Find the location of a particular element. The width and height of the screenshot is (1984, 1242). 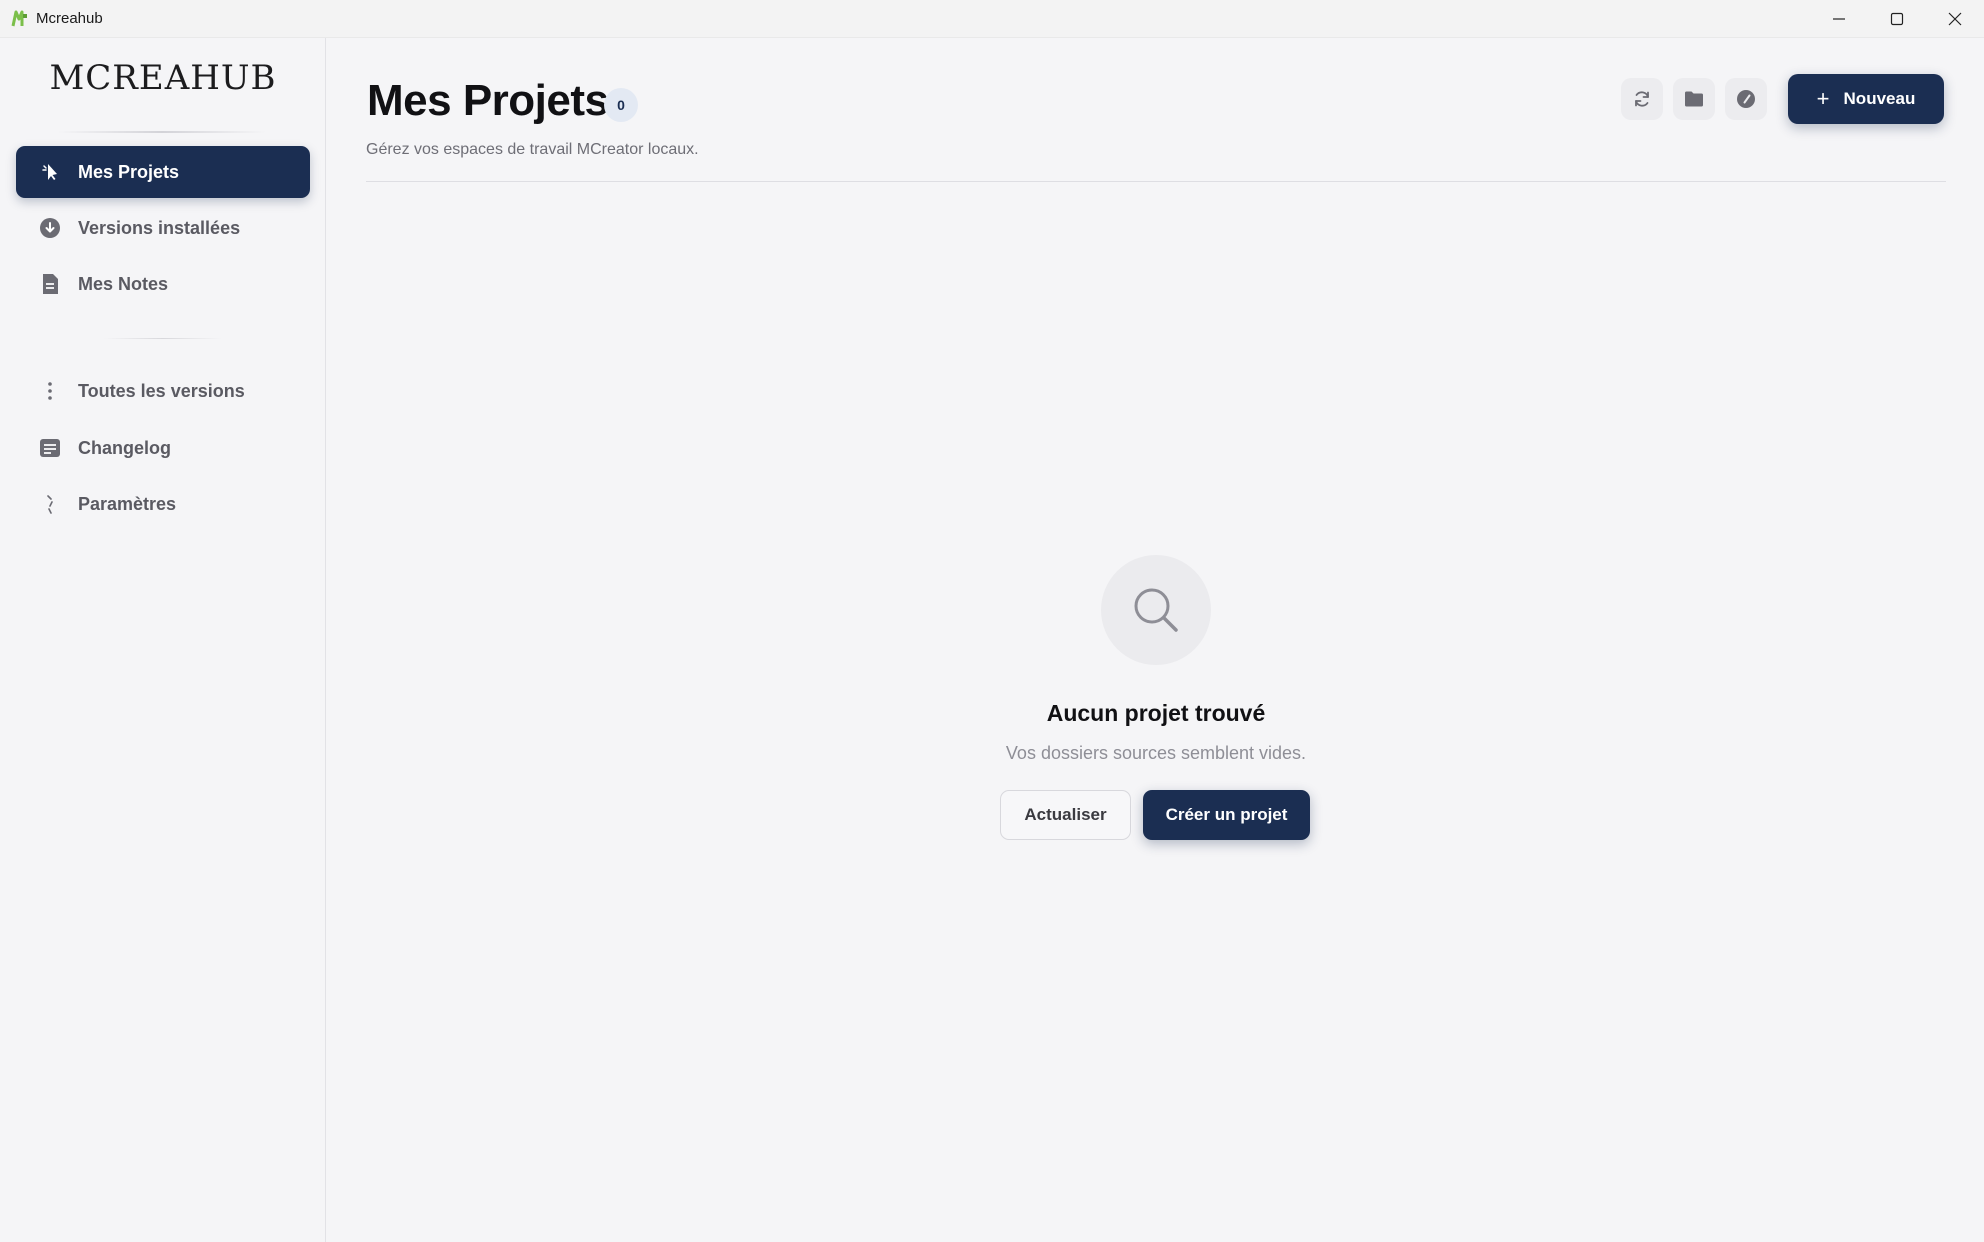

download-circle-icon is located at coordinates (50, 228).